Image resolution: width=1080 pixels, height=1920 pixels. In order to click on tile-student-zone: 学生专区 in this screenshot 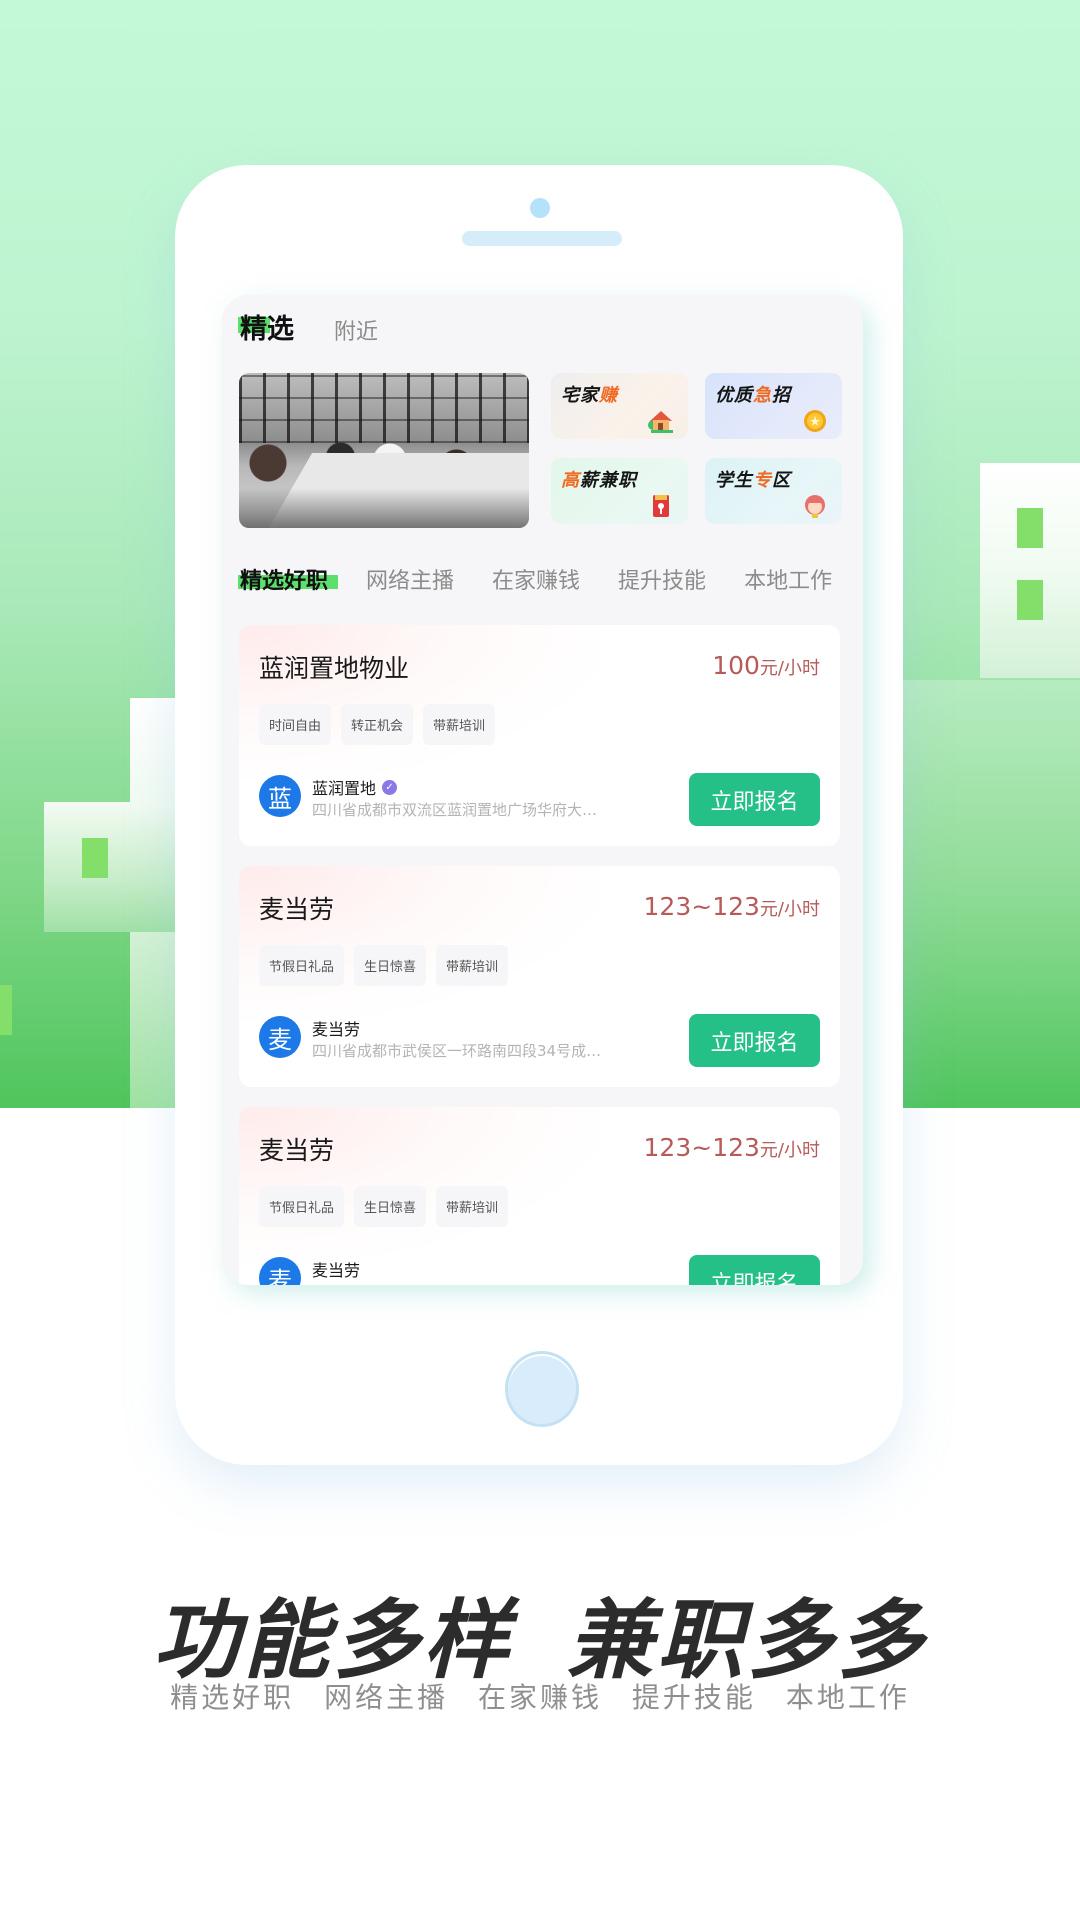, I will do `click(773, 491)`.